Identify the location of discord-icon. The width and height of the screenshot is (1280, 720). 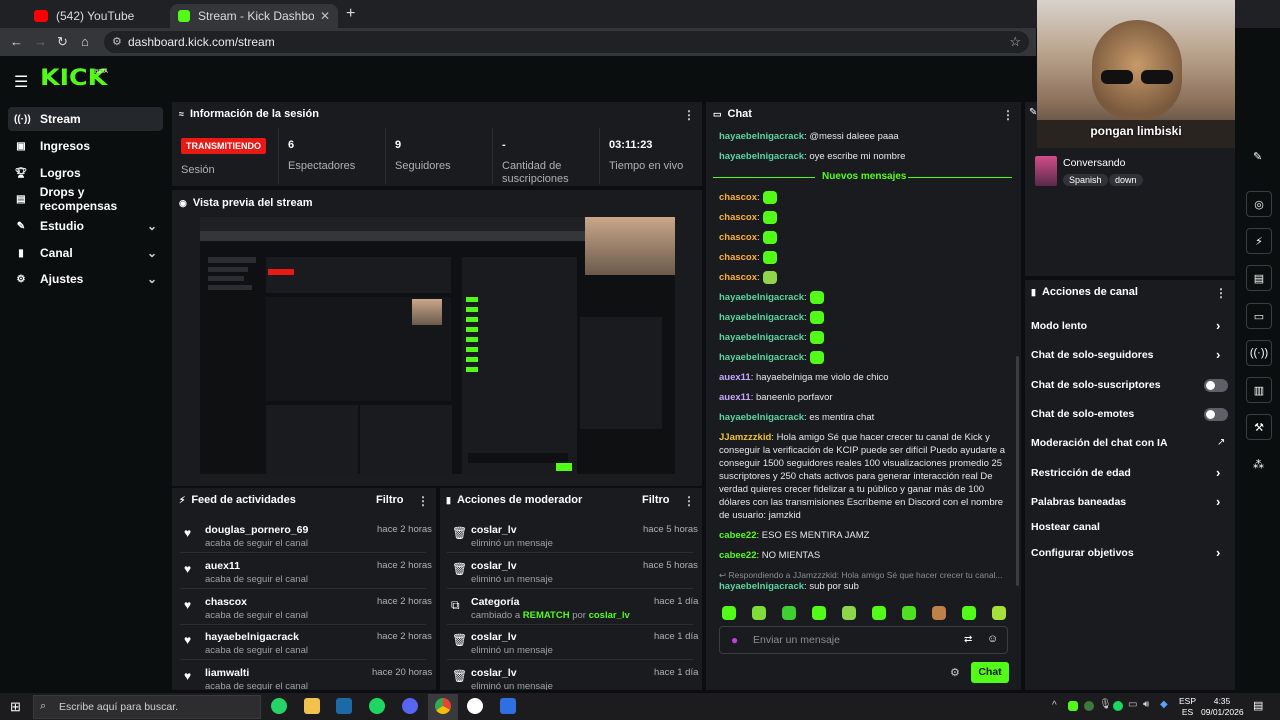
(410, 706).